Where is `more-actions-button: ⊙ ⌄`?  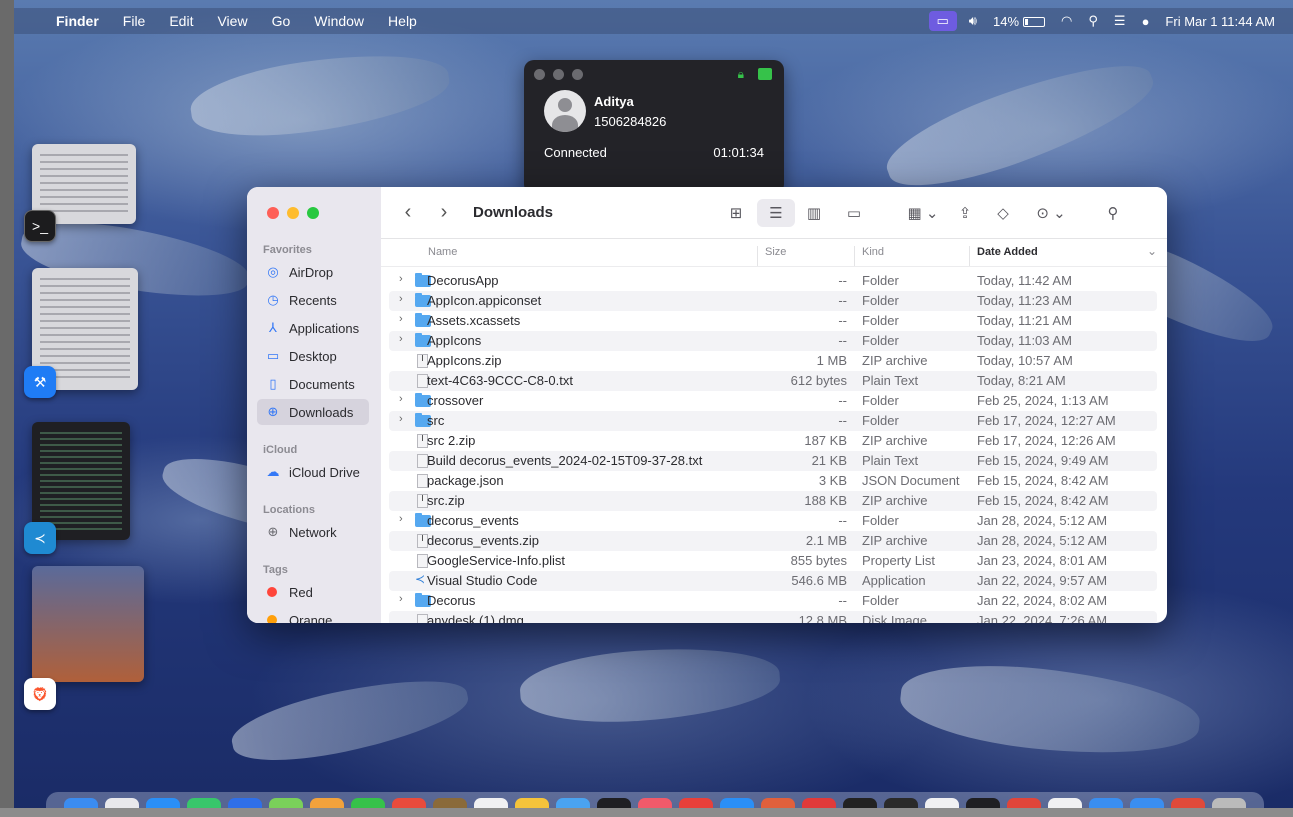 more-actions-button: ⊙ ⌄ is located at coordinates (1051, 213).